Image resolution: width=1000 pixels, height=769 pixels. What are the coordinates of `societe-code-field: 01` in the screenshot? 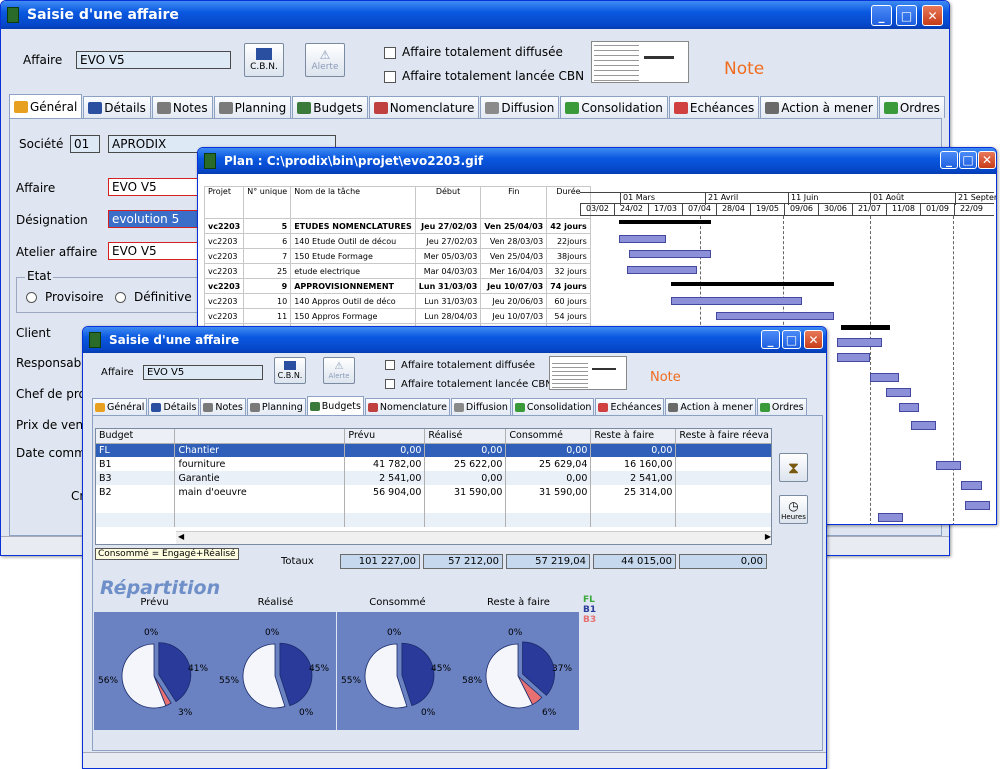 It's located at (85, 144).